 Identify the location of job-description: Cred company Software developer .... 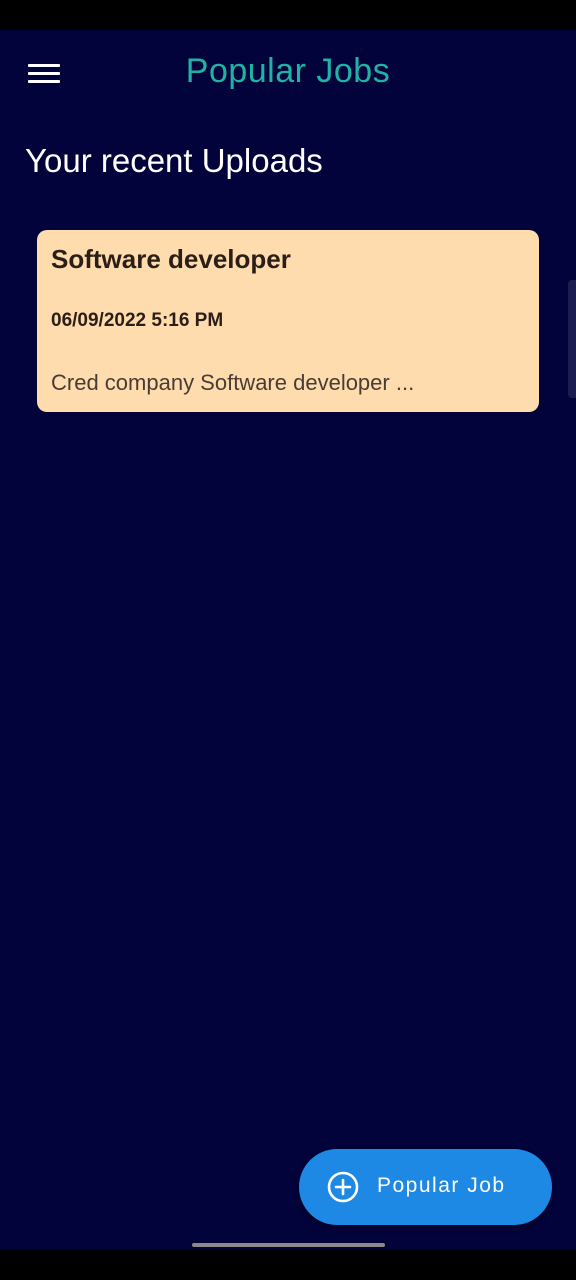
(233, 382).